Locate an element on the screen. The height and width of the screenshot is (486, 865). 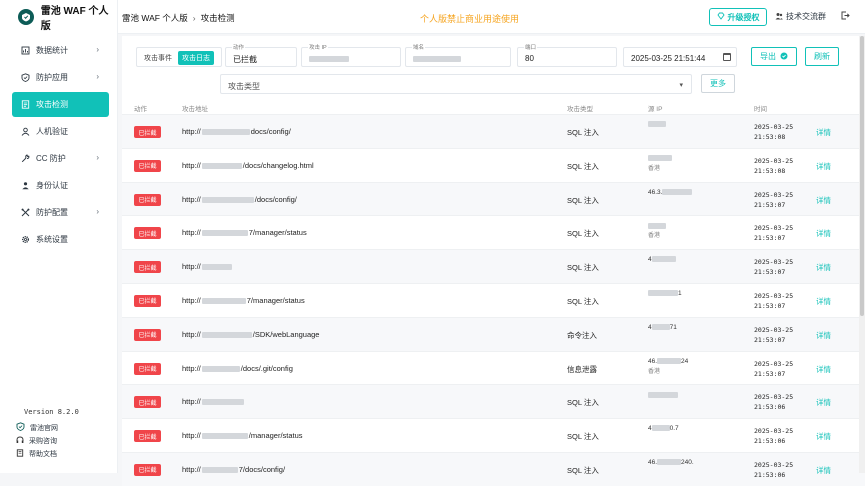
datetime-picker: 2025-03-25 21:51:44 is located at coordinates (680, 57).